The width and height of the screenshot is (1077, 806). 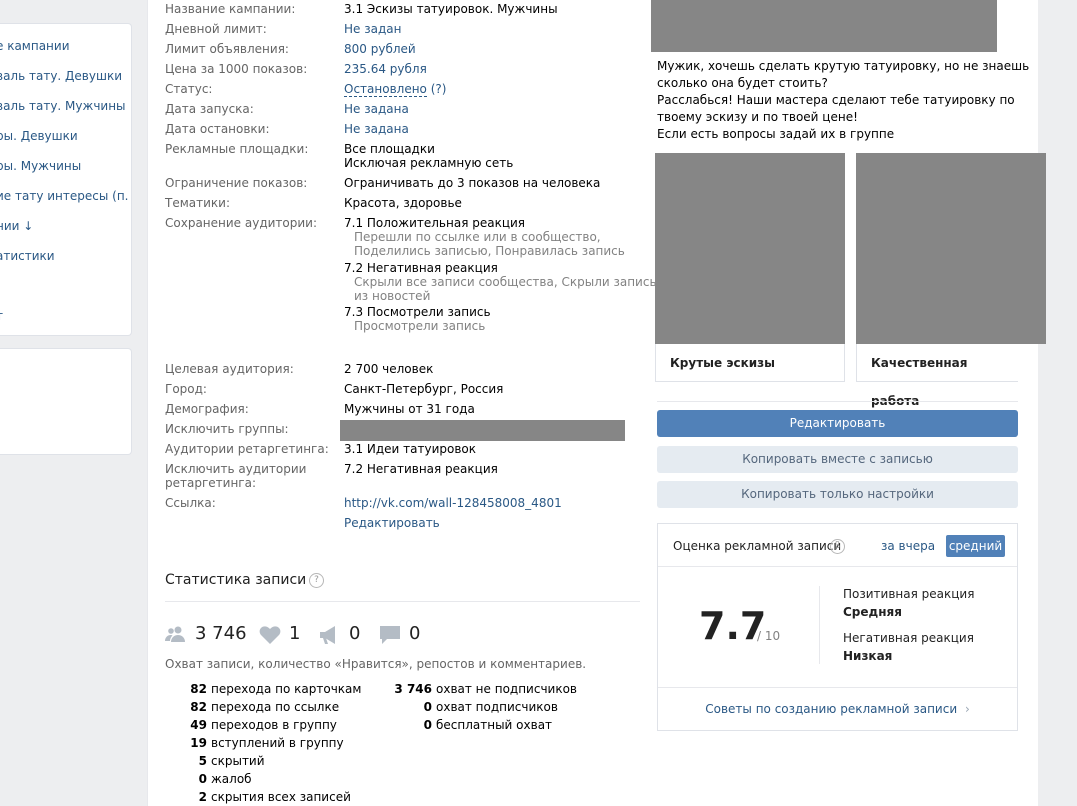 What do you see at coordinates (64, 46) in the screenshot?
I see `sidebar-item-campaigns: е кампании` at bounding box center [64, 46].